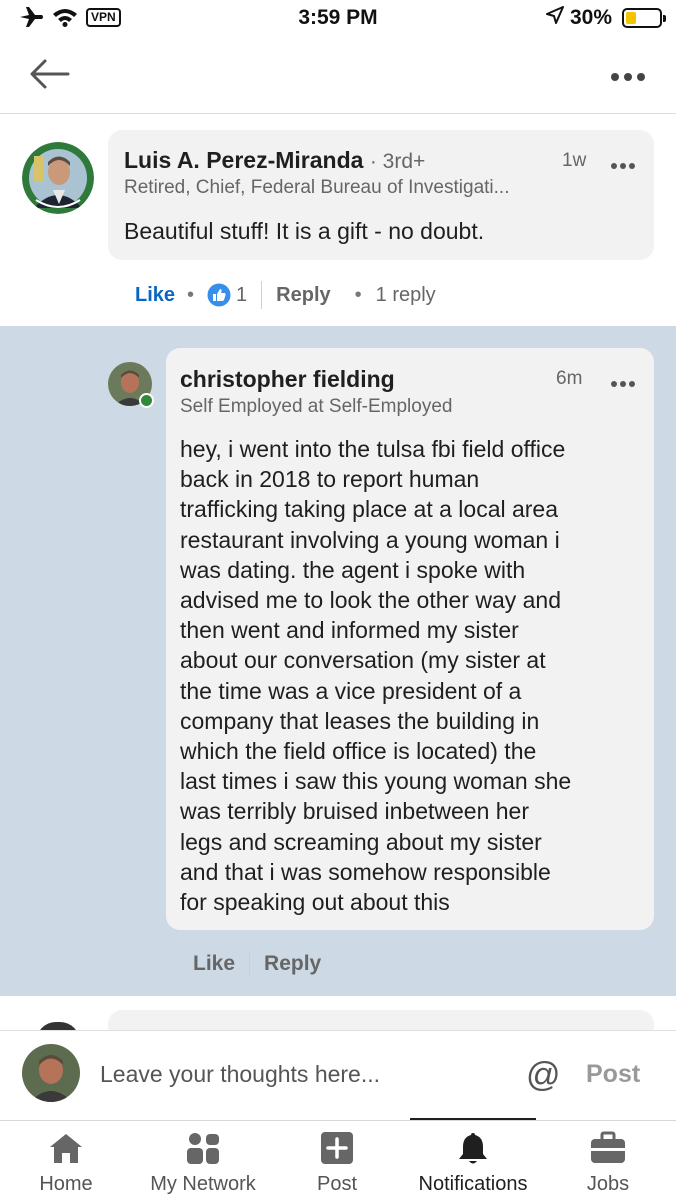 This screenshot has height=1200, width=676. What do you see at coordinates (146, 400) in the screenshot?
I see `online-status-indicator` at bounding box center [146, 400].